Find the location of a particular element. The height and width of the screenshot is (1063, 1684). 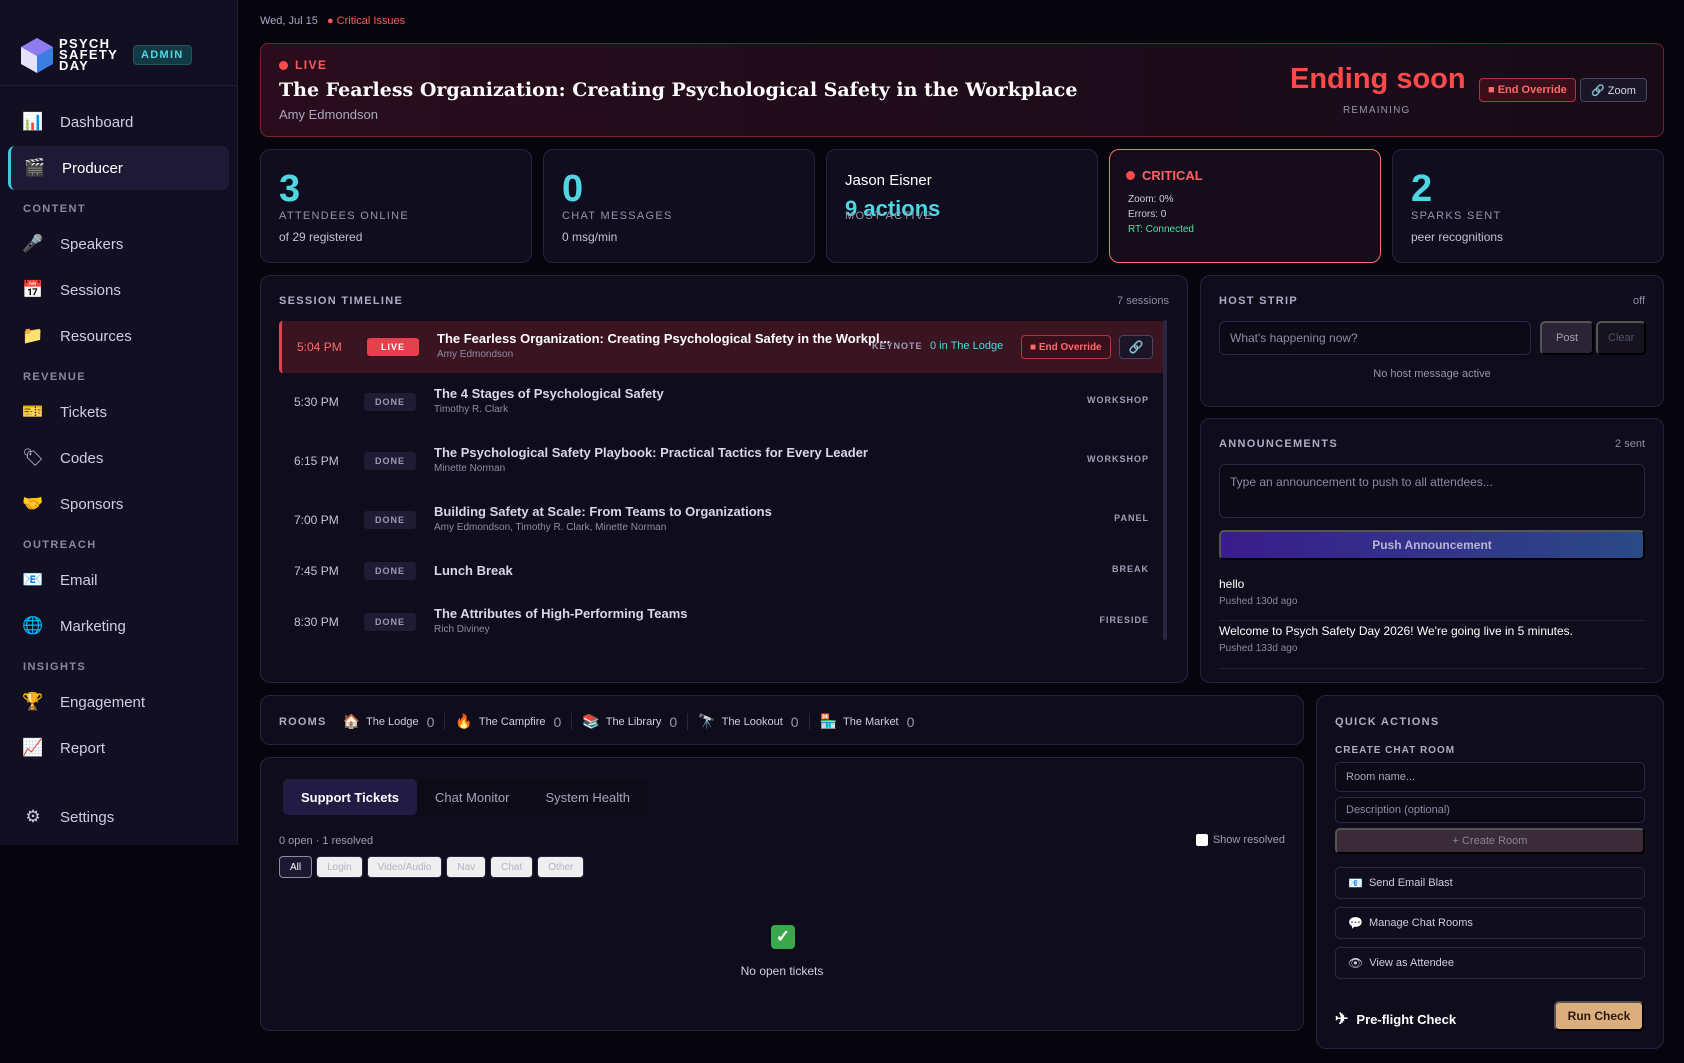

sidebar-item-sponsors: 🤝 Sponsors is located at coordinates (118, 504).